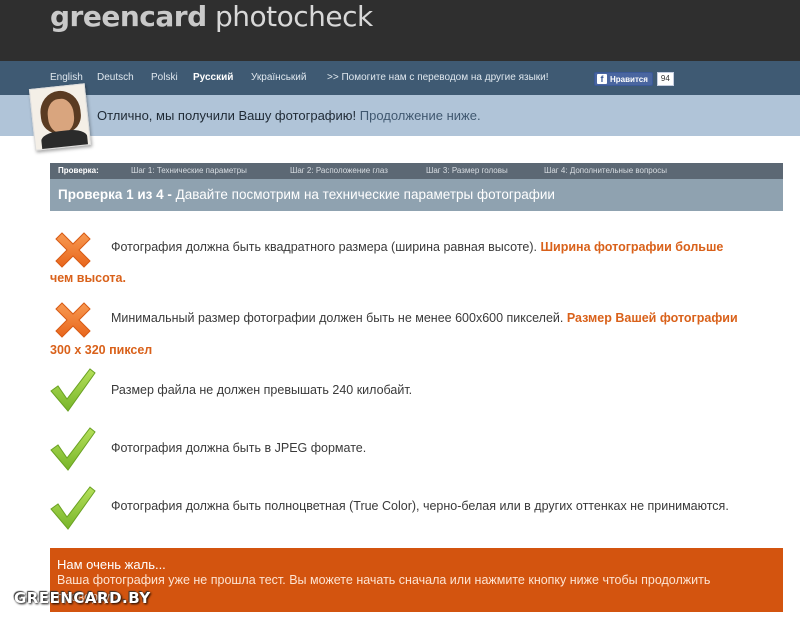 Image resolution: width=800 pixels, height=618 pixels. I want to click on lang-polski: Polski, so click(164, 77).